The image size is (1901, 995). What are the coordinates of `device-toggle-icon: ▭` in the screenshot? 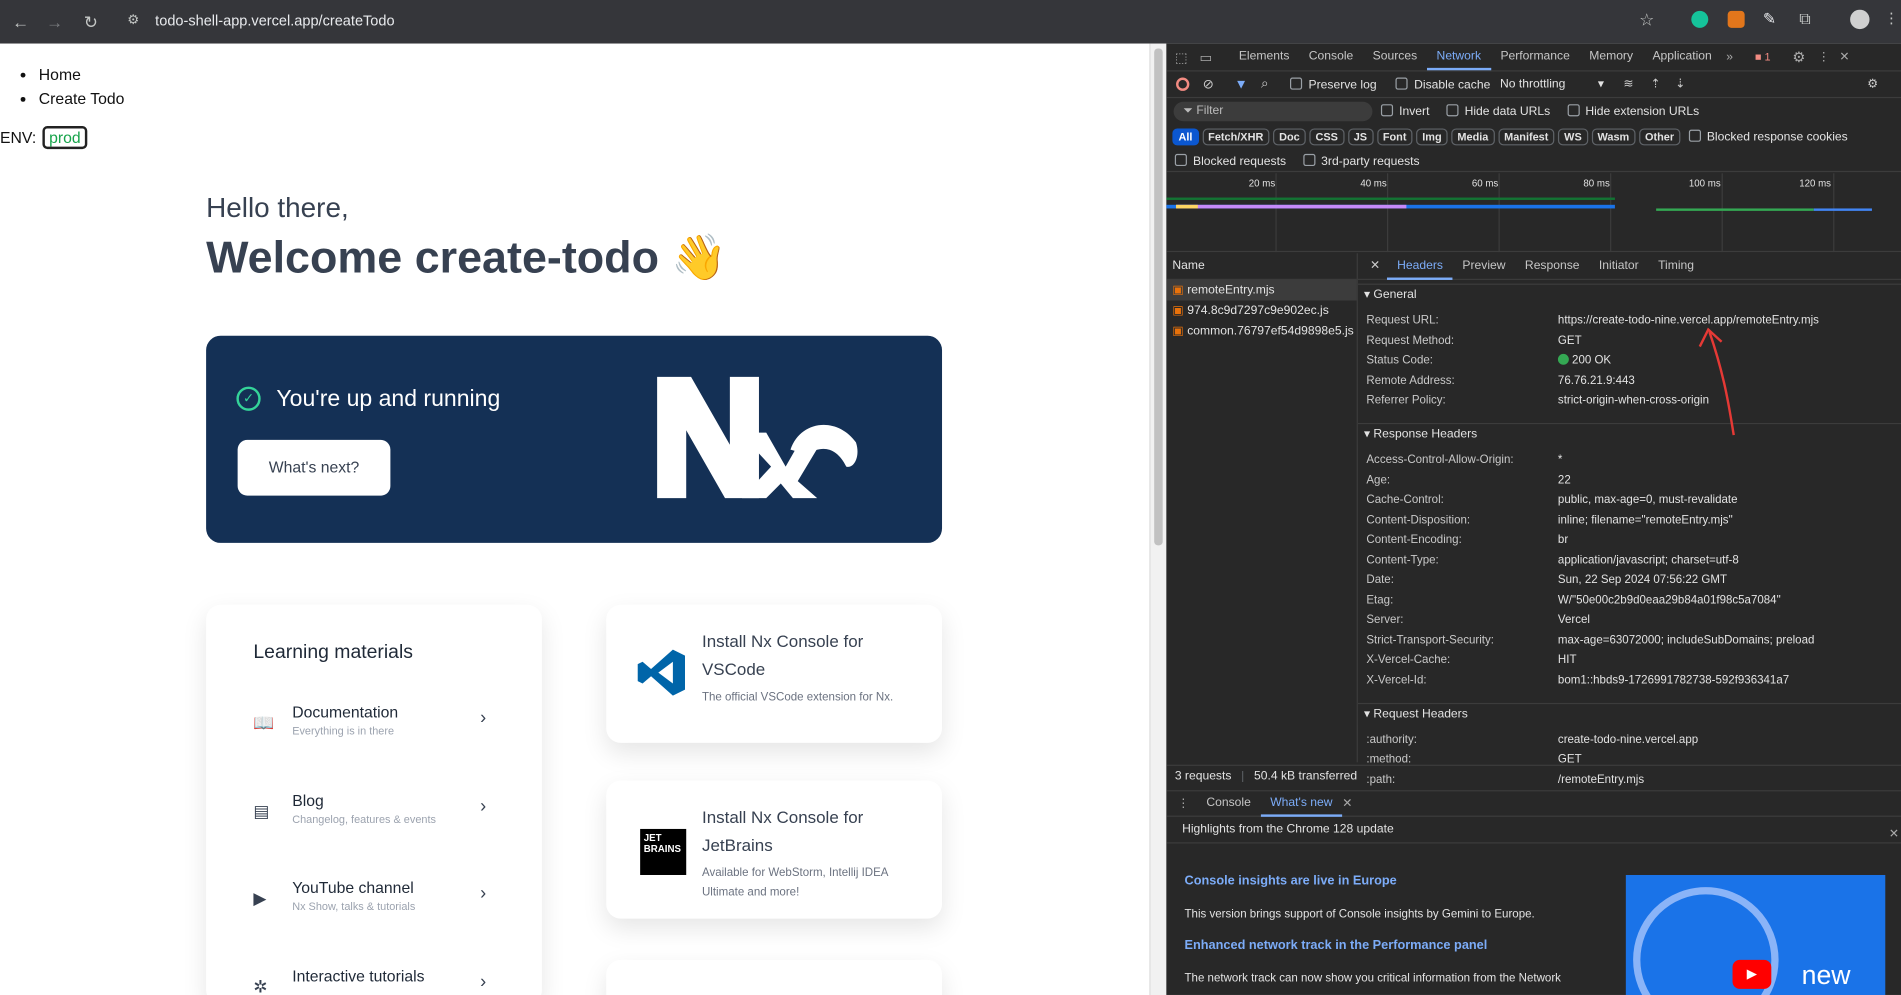 It's located at (1206, 57).